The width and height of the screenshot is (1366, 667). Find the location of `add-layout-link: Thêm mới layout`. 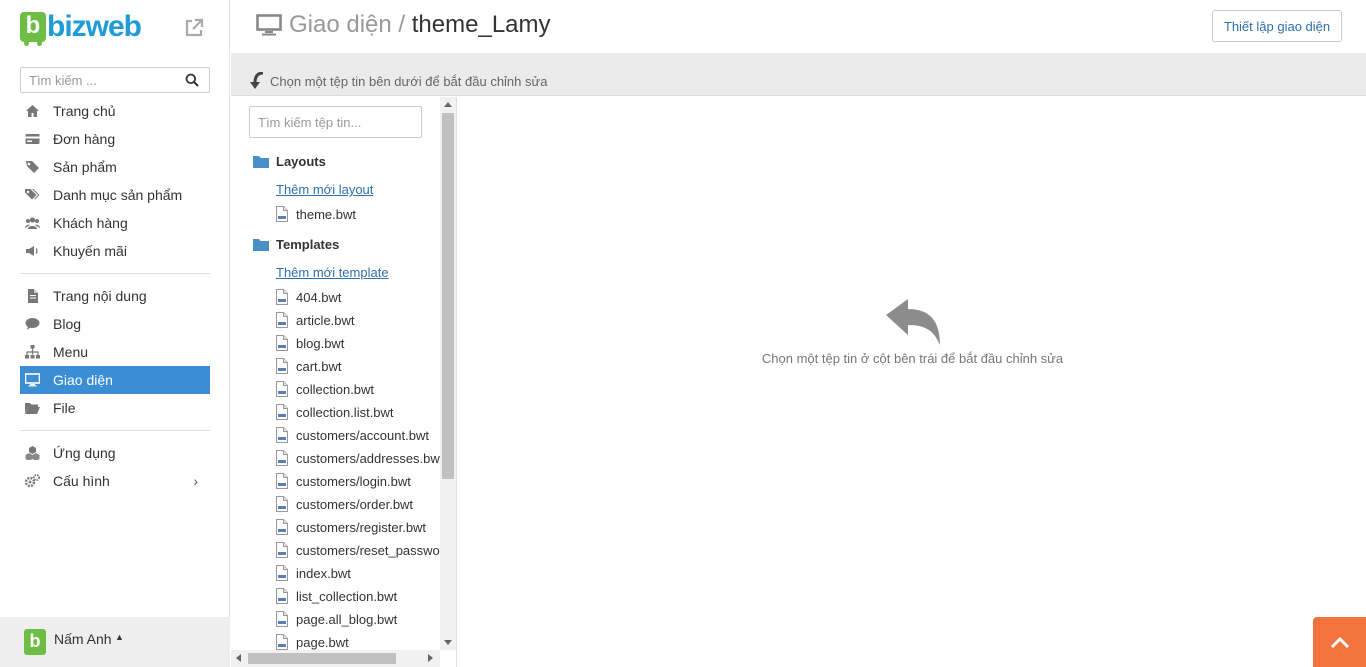

add-layout-link: Thêm mới layout is located at coordinates (324, 189).